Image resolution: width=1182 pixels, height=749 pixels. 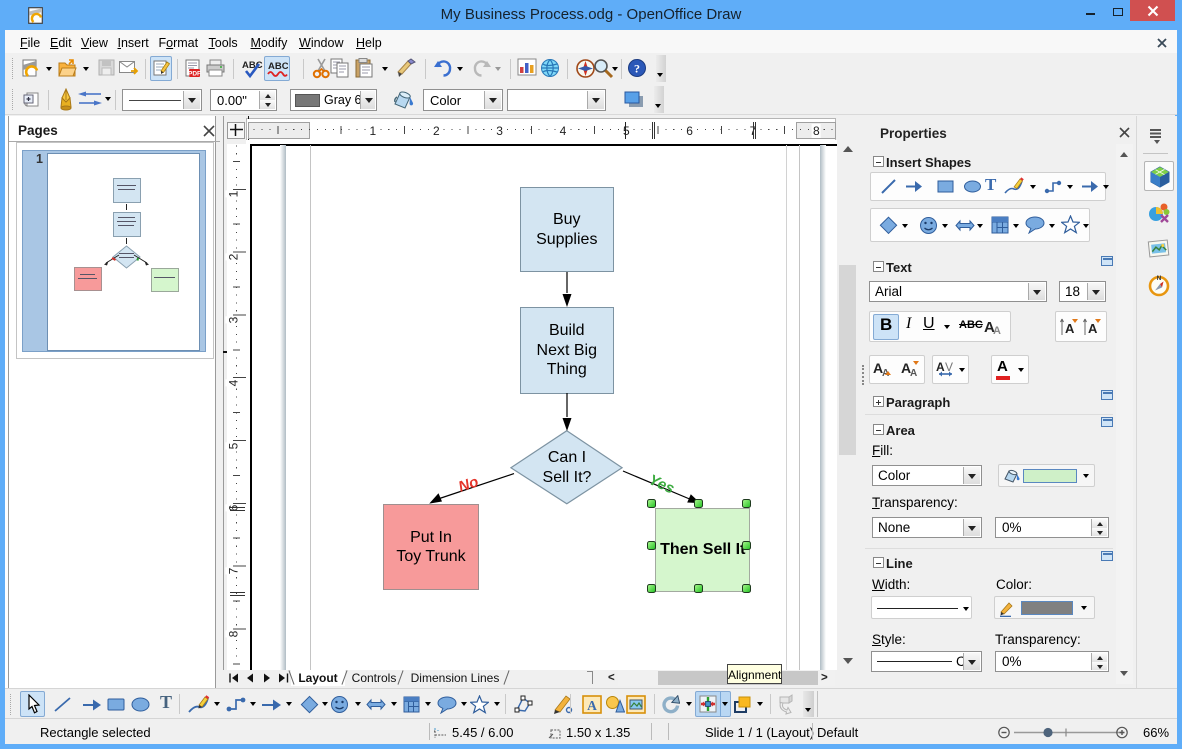 I want to click on svg-text: PDF, so click(x=194, y=74).